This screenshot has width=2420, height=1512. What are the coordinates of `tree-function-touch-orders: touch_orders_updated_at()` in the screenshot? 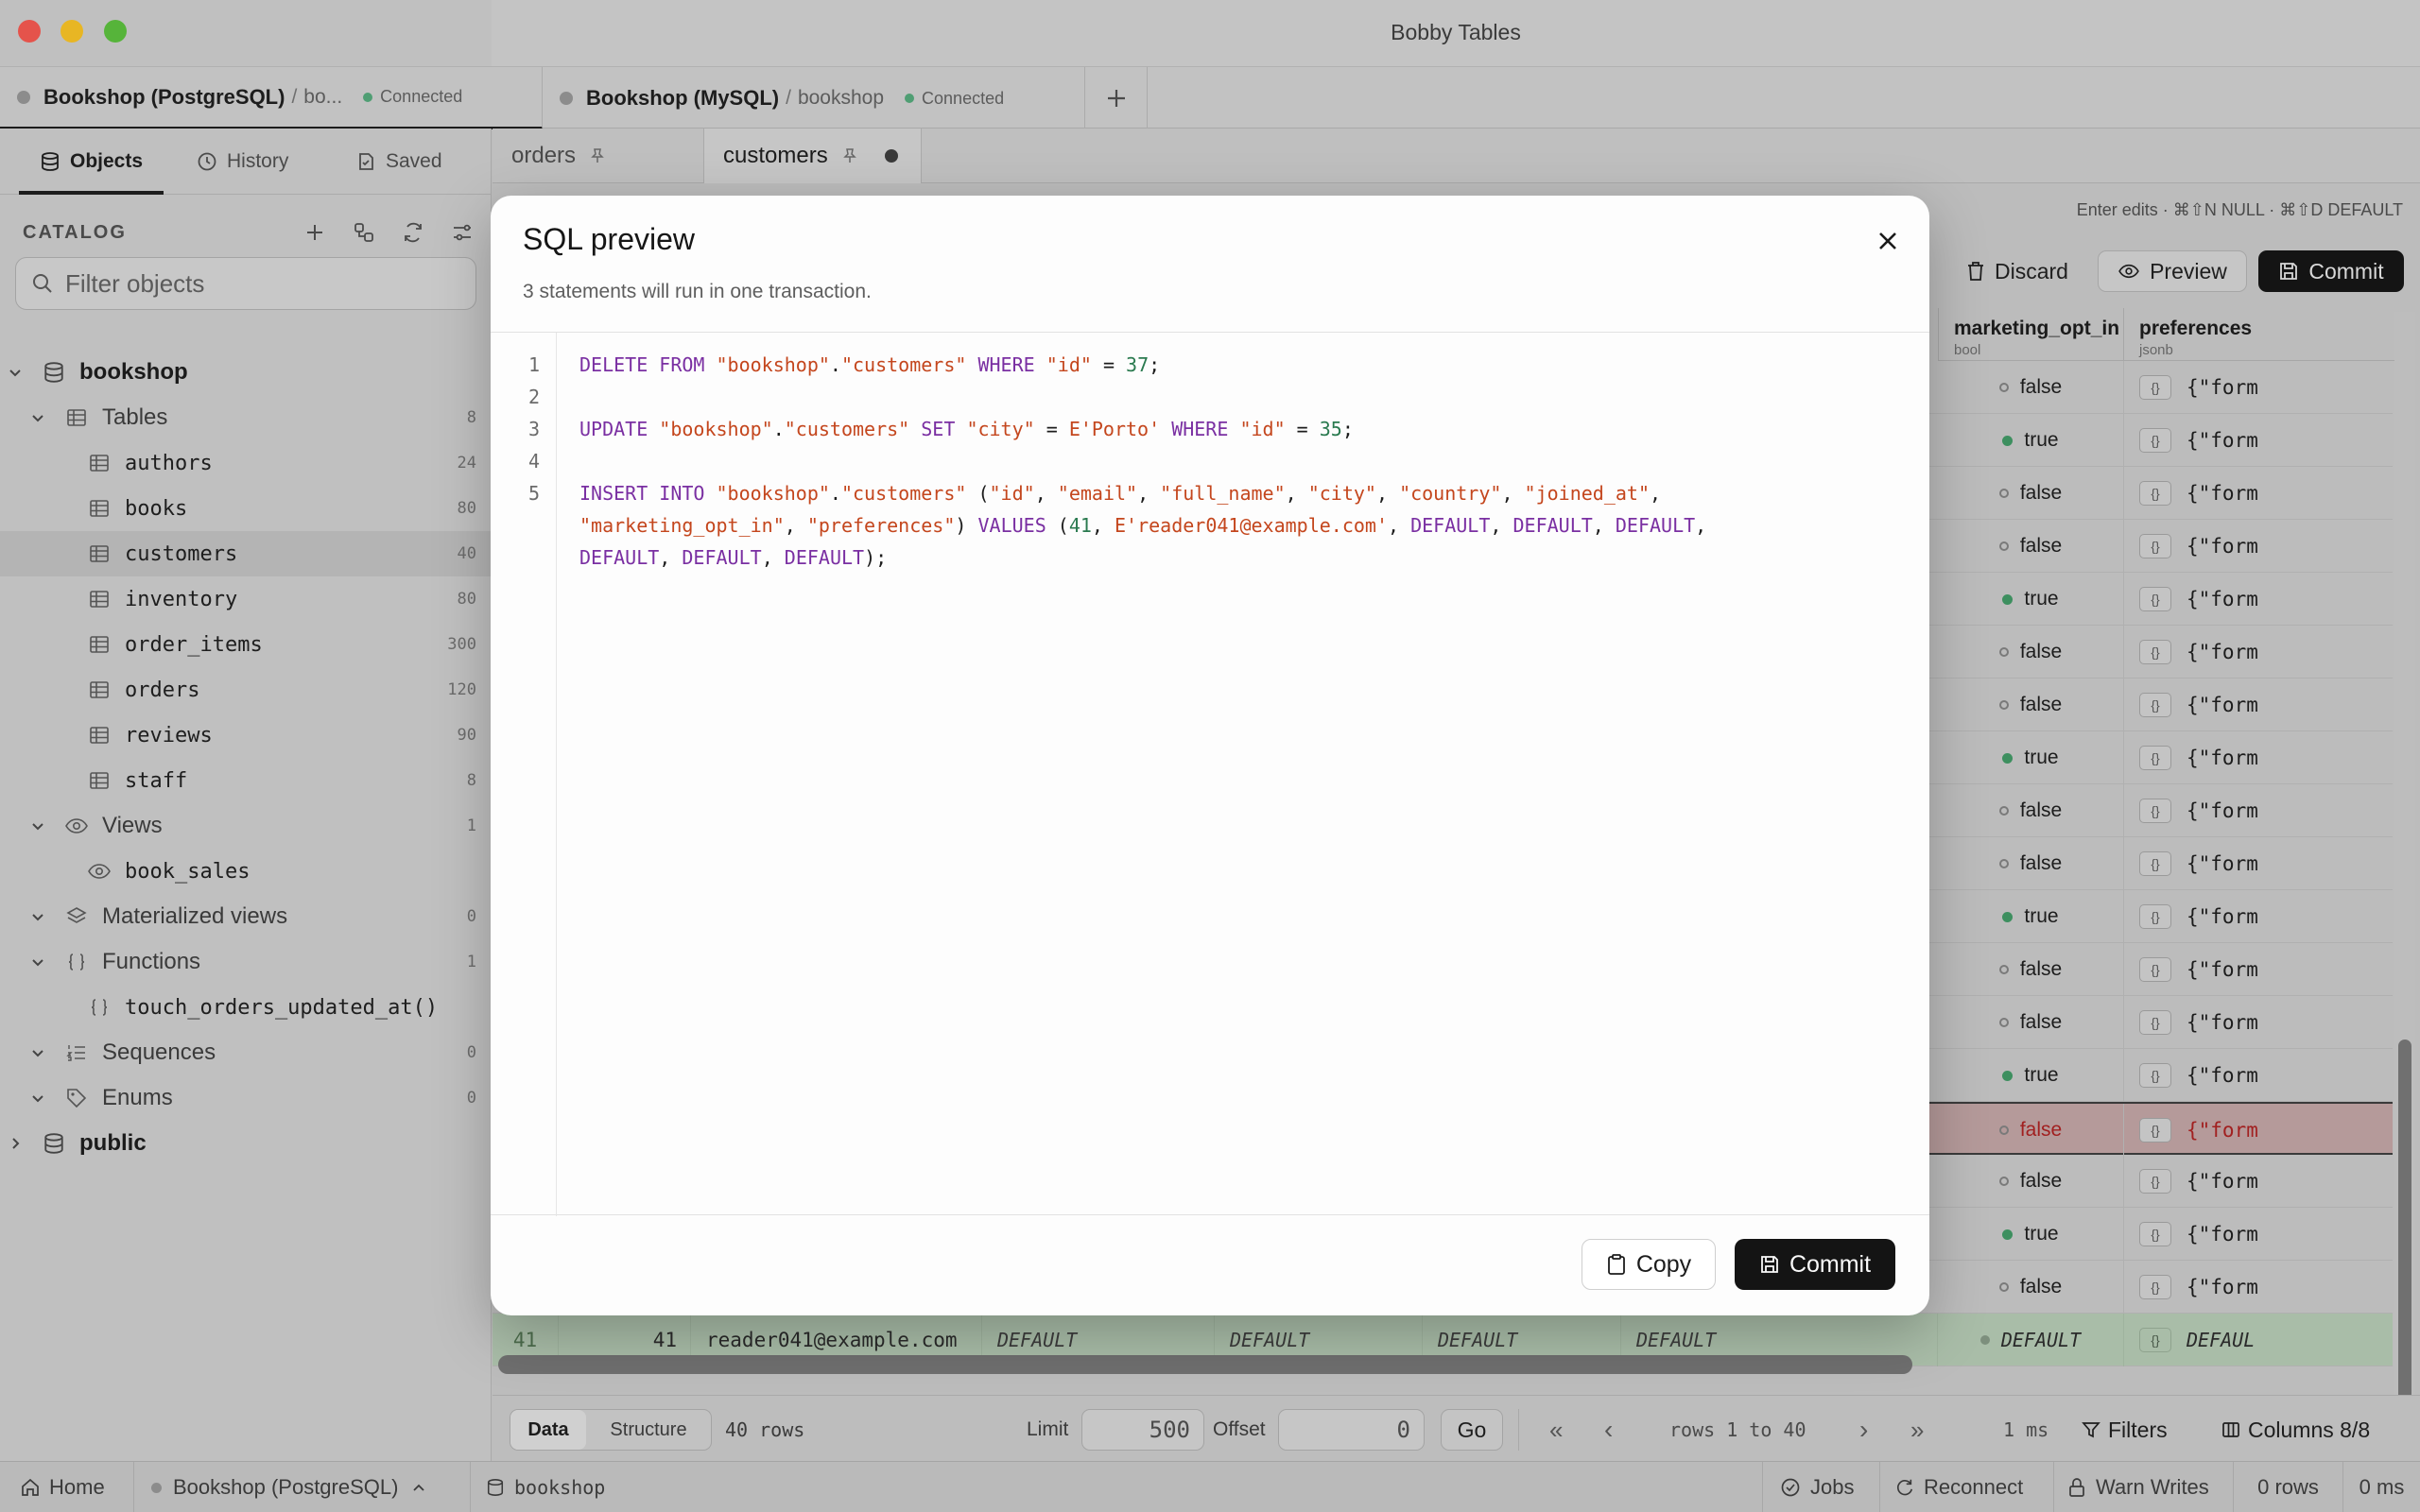 It's located at (246, 1007).